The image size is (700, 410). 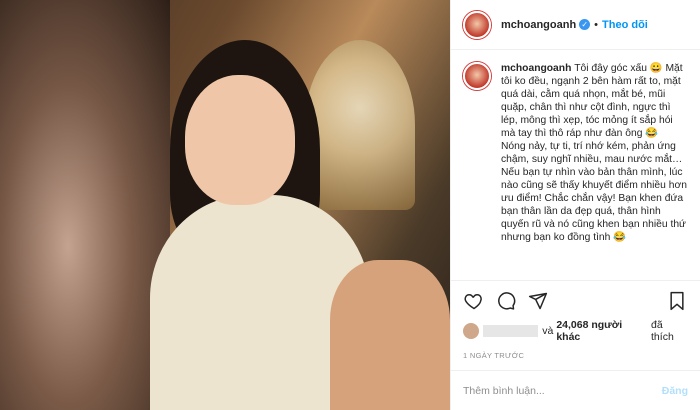 I want to click on heart-icon, so click(x=474, y=301).